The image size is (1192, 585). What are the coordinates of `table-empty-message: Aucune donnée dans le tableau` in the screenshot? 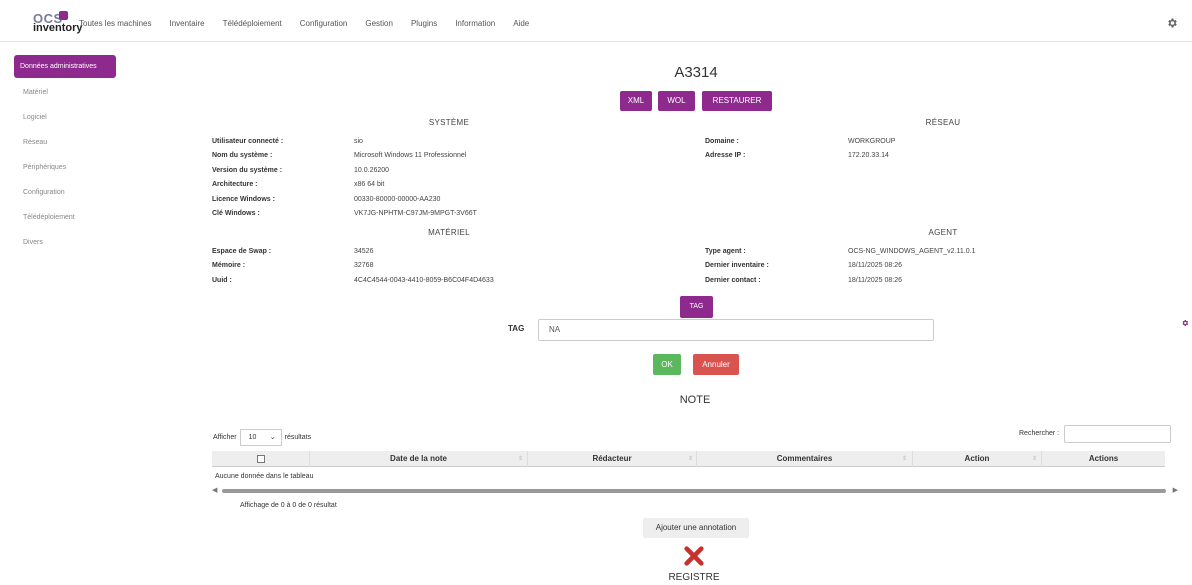 It's located at (264, 476).